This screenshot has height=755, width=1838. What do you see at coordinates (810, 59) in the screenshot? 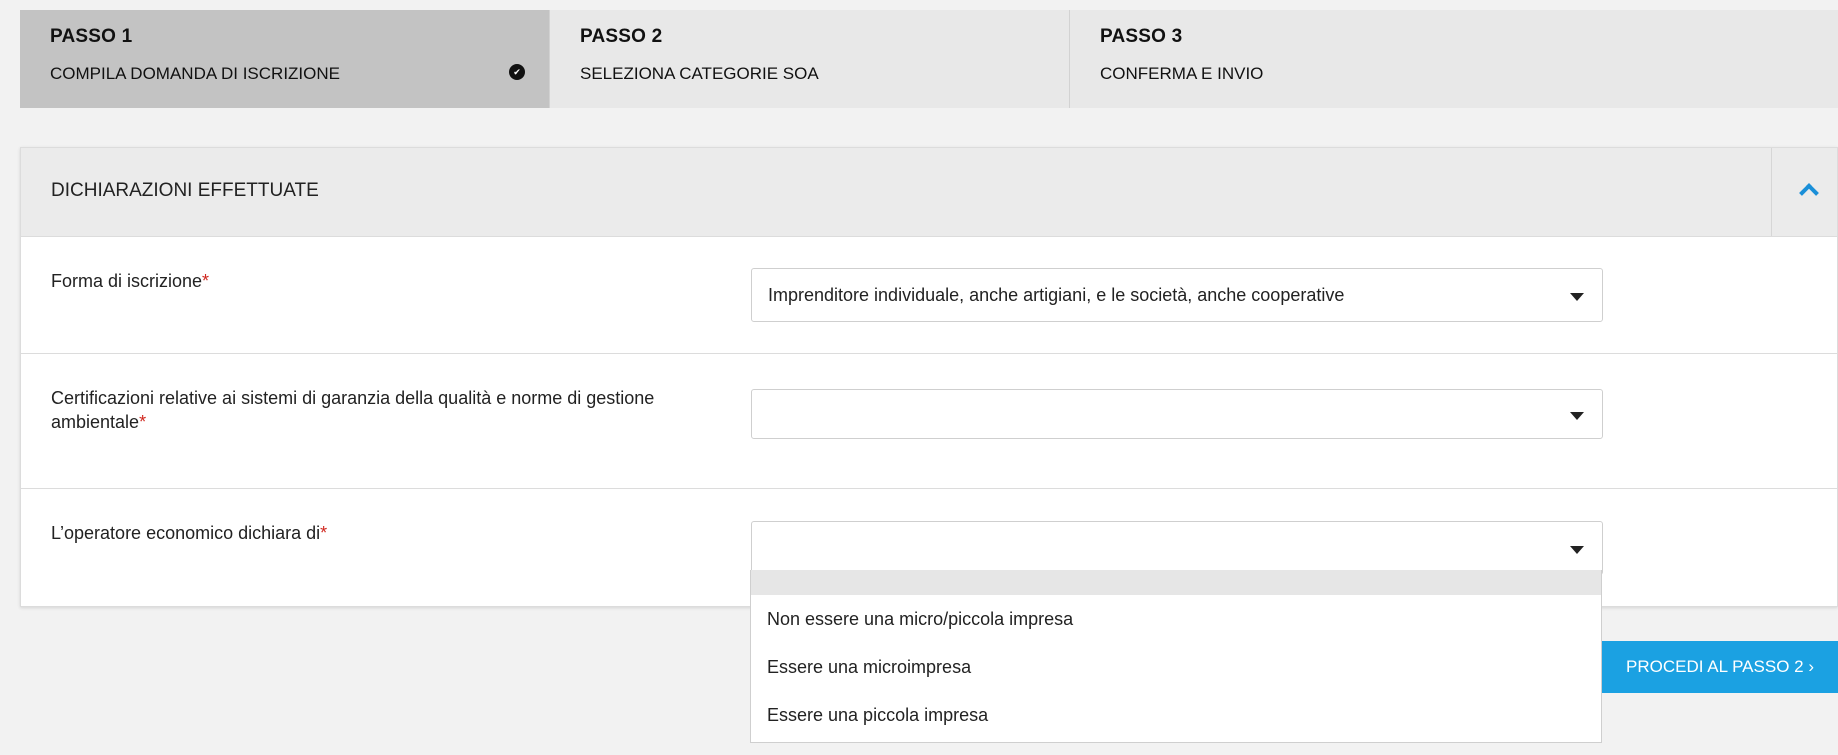
I see `step-2: PASSO 2 SELEZIONA CATEGORIE SOA` at bounding box center [810, 59].